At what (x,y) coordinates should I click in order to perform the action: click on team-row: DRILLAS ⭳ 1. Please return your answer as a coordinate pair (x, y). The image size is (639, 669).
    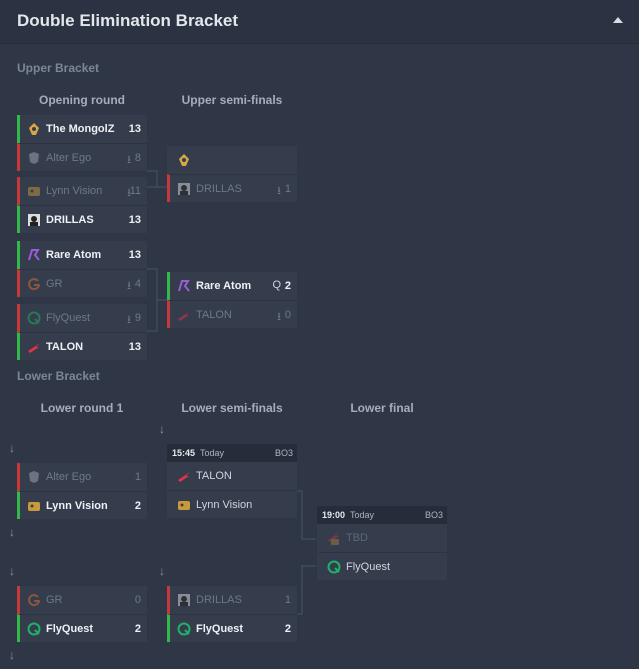
    Looking at the image, I should click on (232, 188).